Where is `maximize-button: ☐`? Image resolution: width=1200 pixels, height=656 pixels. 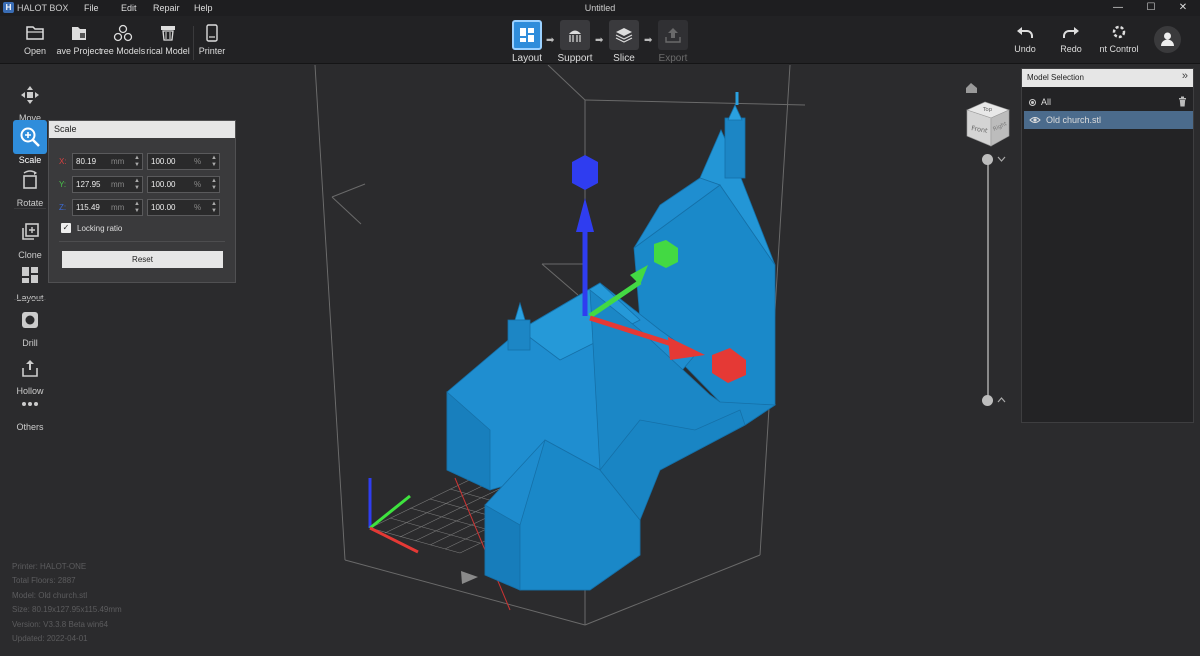 maximize-button: ☐ is located at coordinates (1151, 8).